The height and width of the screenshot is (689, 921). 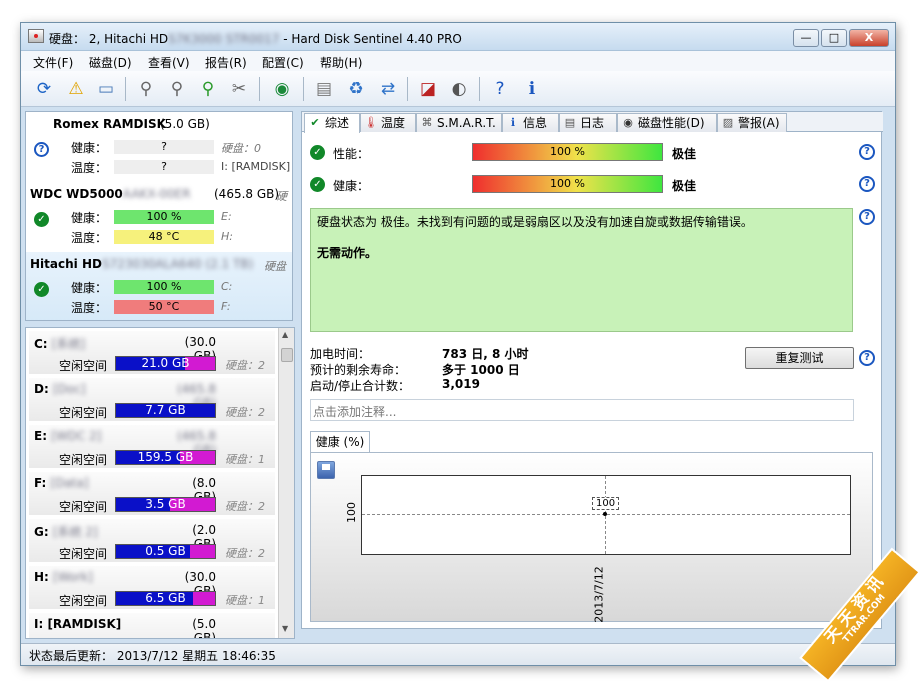 I want to click on partition-item: I: [RAMDISK] (5.0 GB), so click(x=152, y=626).